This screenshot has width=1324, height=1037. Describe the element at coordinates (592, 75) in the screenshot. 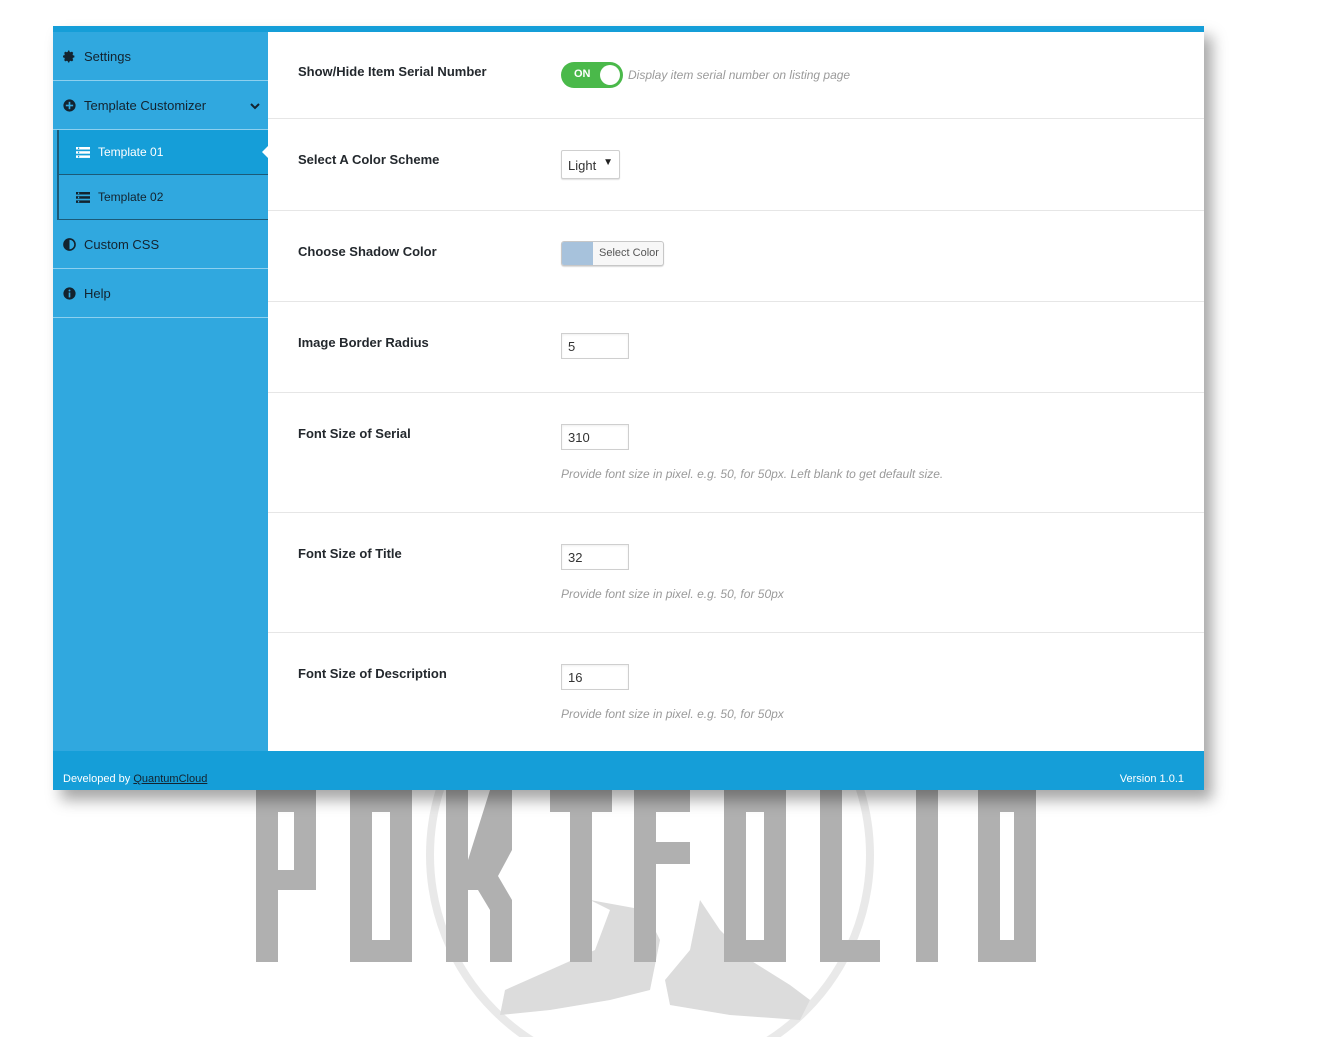

I see `serial-toggle: ON` at that location.